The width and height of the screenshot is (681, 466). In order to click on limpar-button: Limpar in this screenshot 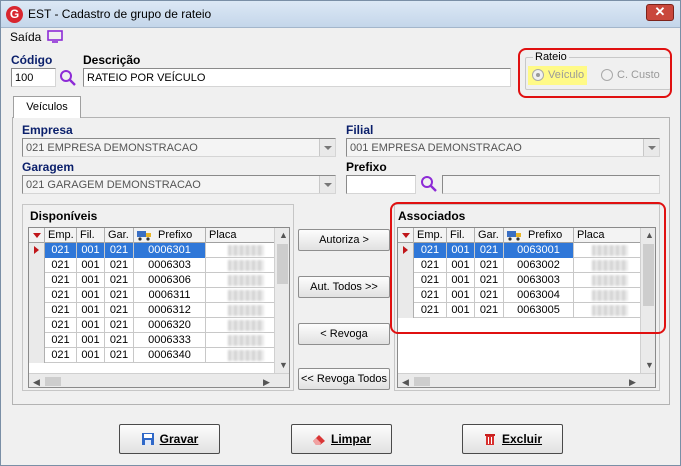, I will do `click(341, 439)`.